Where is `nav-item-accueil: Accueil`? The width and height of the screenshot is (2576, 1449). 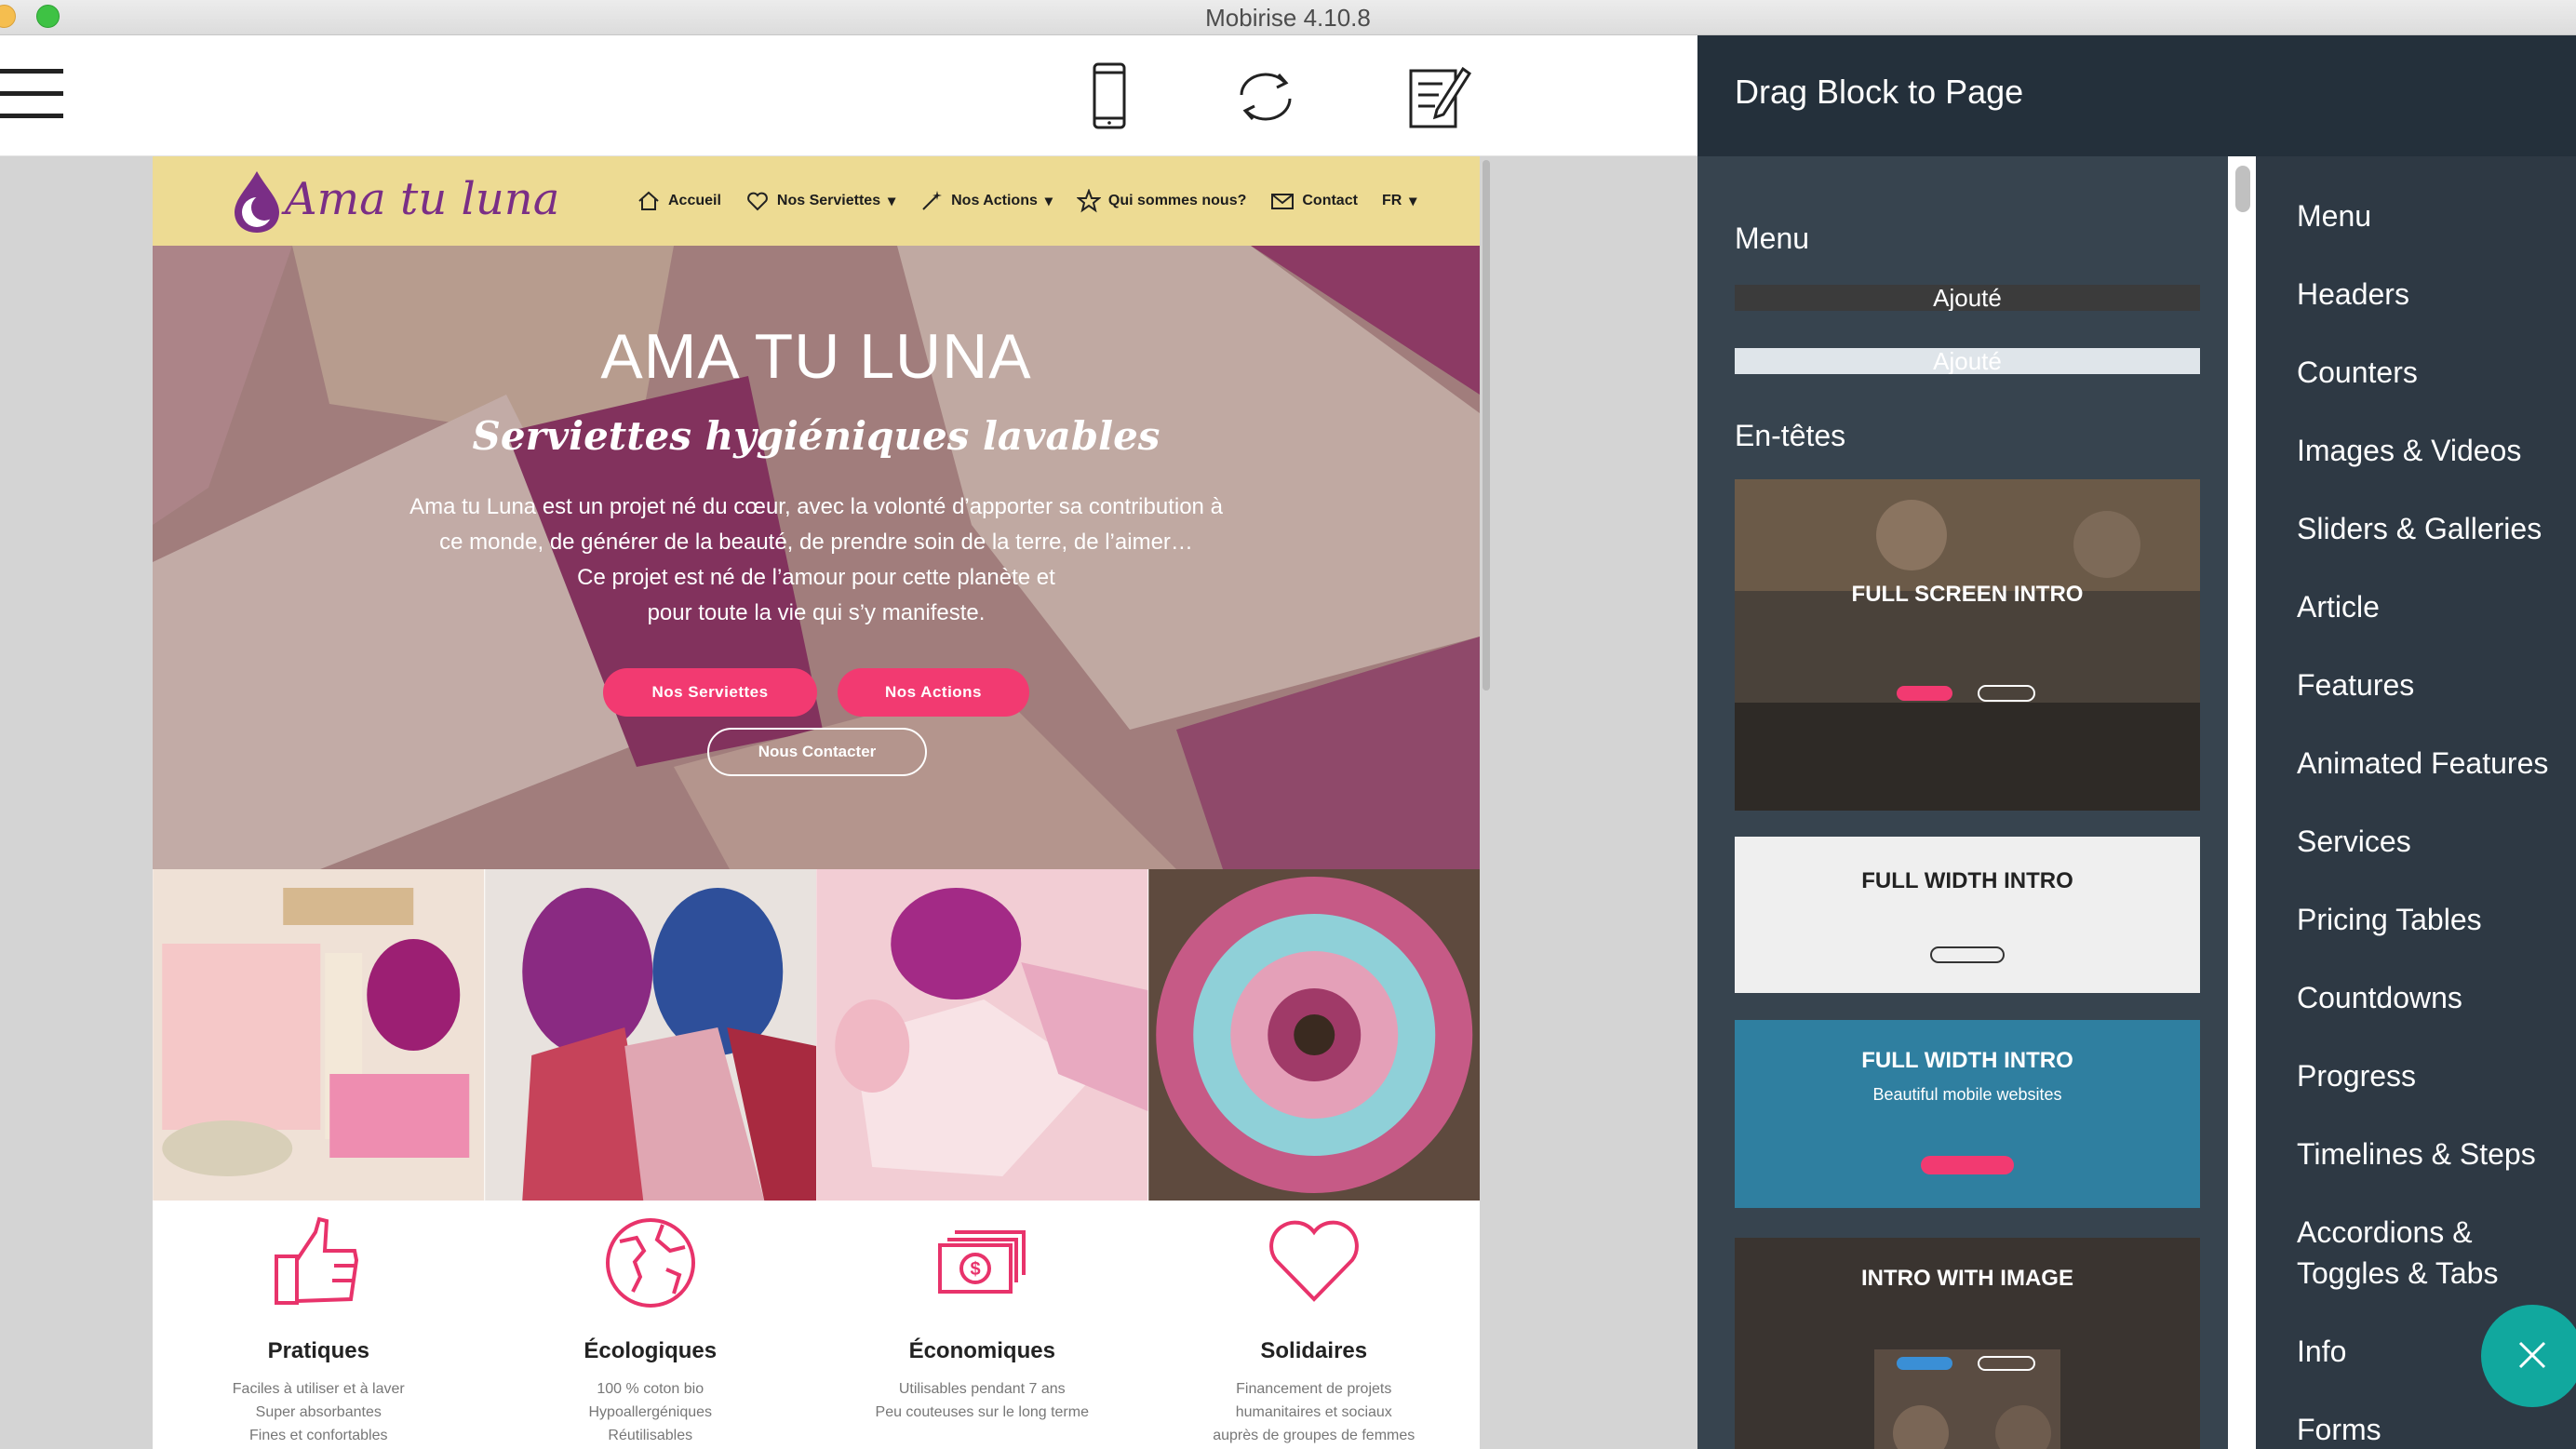 nav-item-accueil: Accueil is located at coordinates (679, 201).